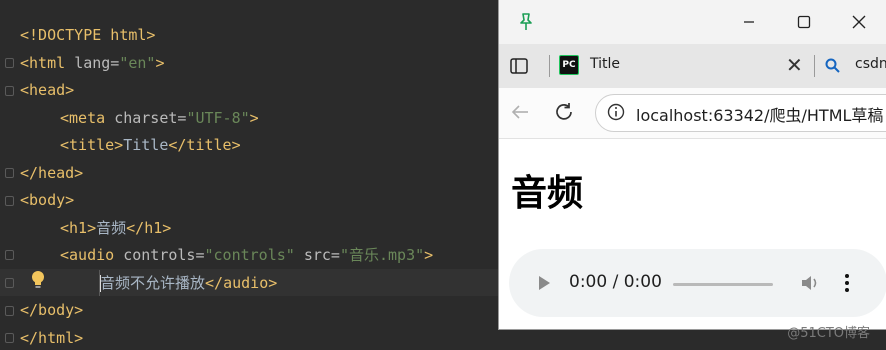  What do you see at coordinates (150, 145) in the screenshot?
I see `code-line-5: <title>Title</title>` at bounding box center [150, 145].